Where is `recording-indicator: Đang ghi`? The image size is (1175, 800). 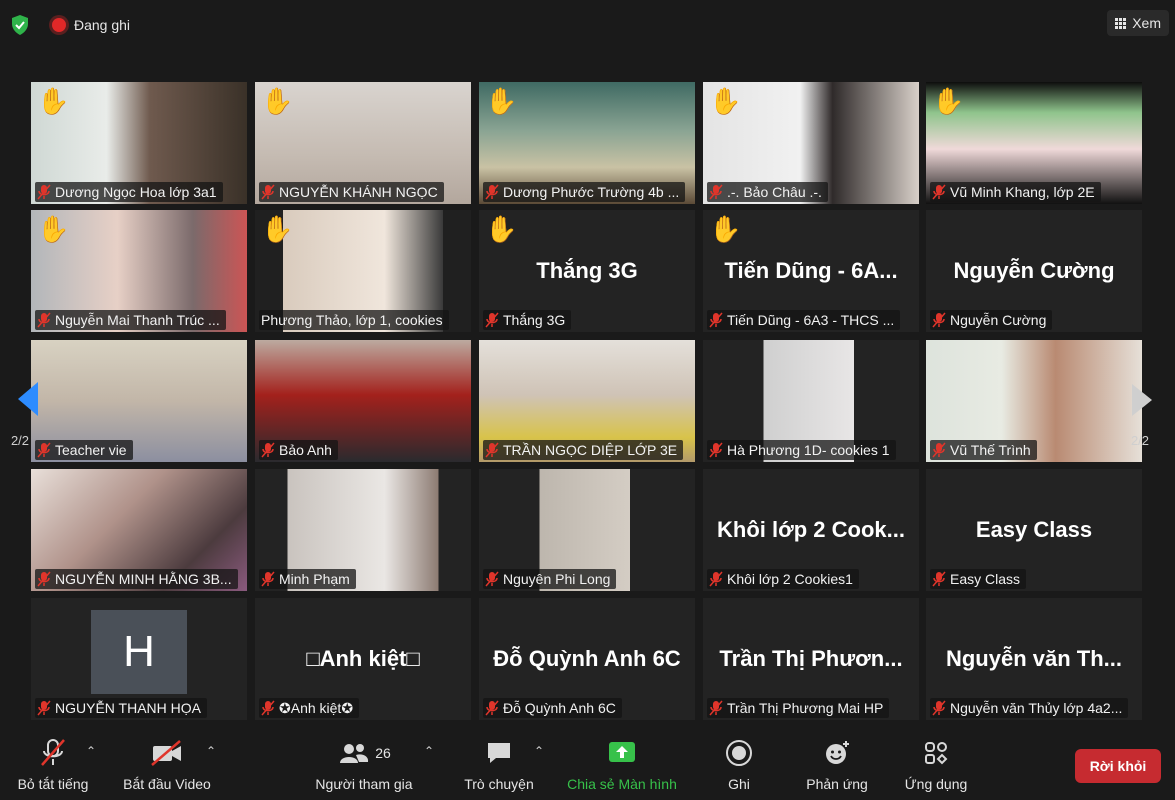
recording-indicator: Đang ghi is located at coordinates (91, 25).